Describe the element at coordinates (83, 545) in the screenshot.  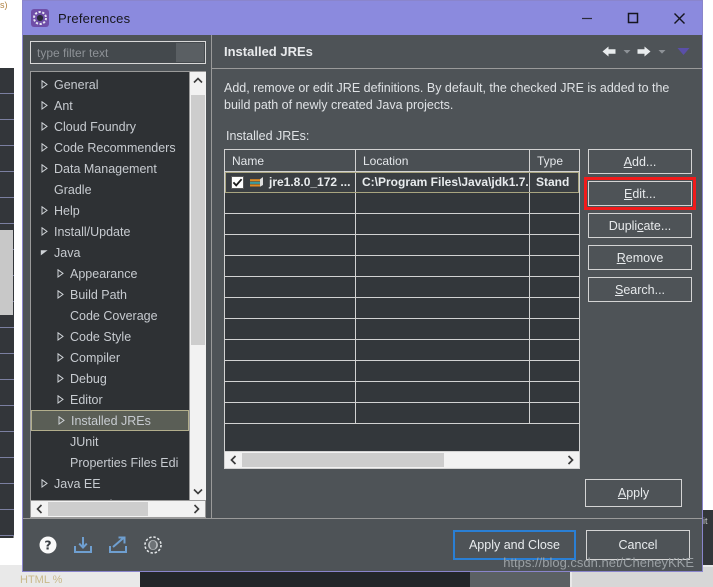
I see `import-icon` at that location.